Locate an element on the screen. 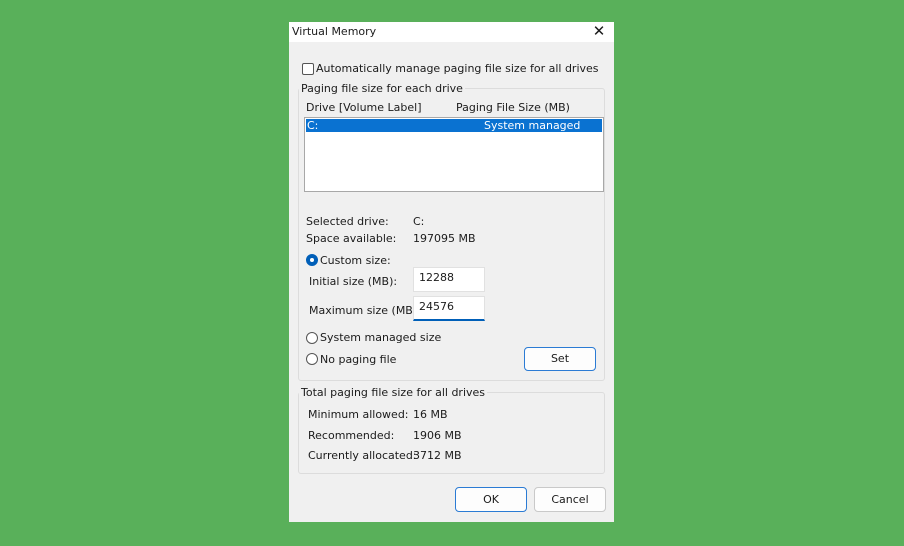 The image size is (904, 546). minimum-allowed-value: 16 MB is located at coordinates (430, 414).